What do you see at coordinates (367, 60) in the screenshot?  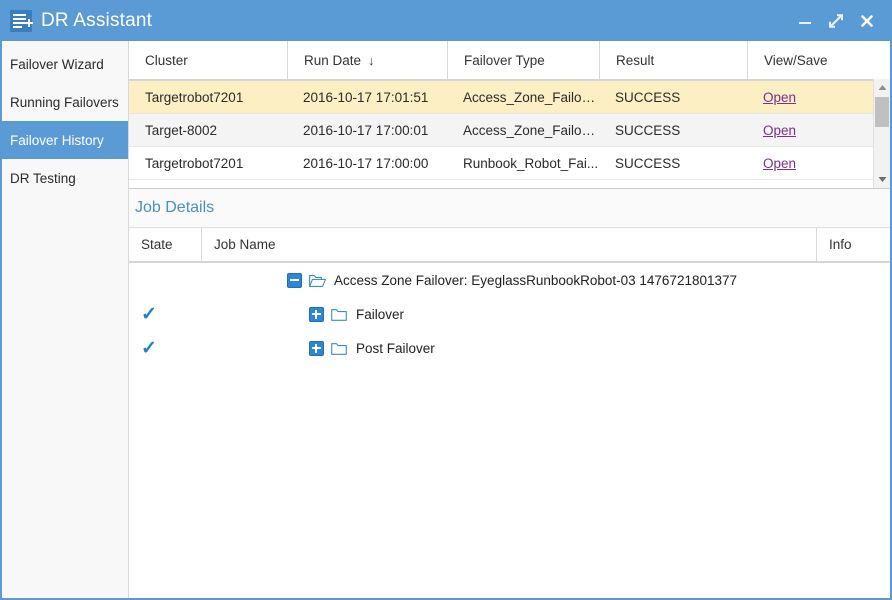 I see `column-header-run-date: Run Date ↓` at bounding box center [367, 60].